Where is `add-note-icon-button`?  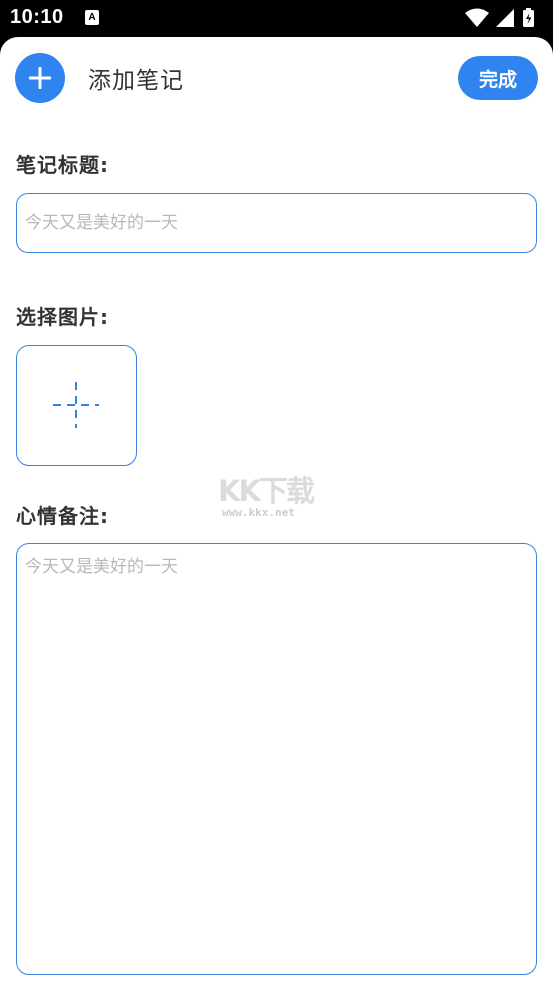
add-note-icon-button is located at coordinates (40, 78).